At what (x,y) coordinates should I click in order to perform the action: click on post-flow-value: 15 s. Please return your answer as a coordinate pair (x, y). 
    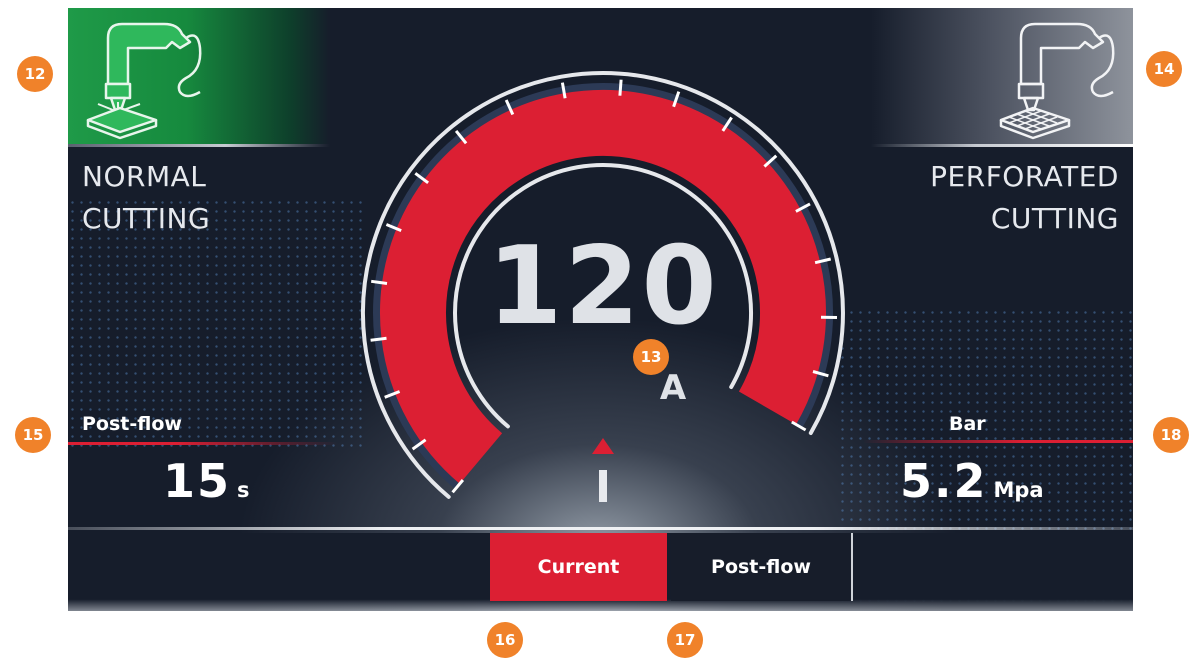
    Looking at the image, I should click on (206, 485).